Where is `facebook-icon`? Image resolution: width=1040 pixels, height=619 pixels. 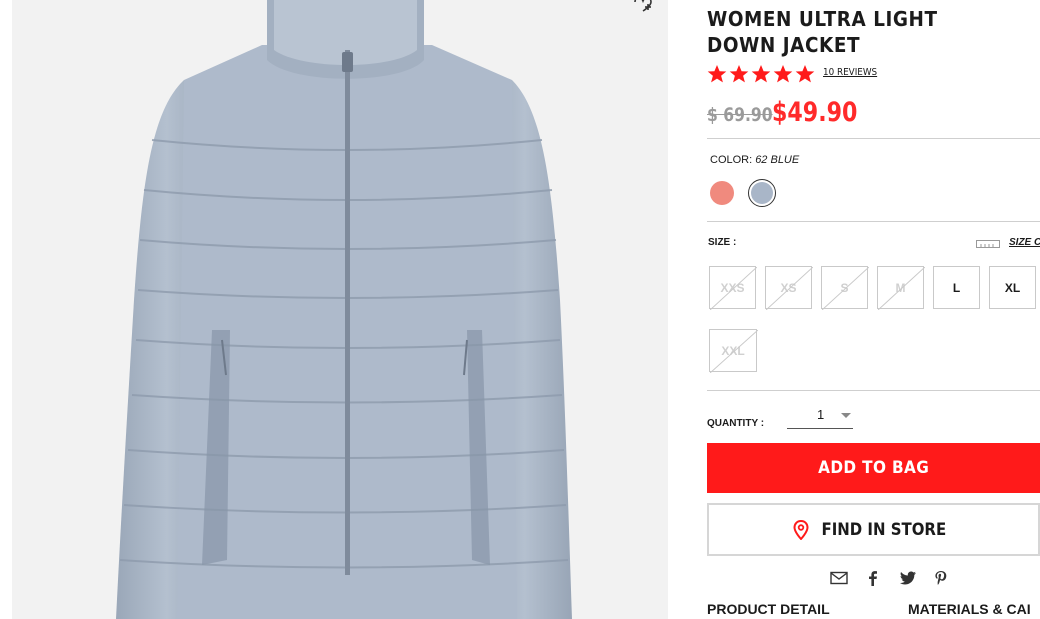 facebook-icon is located at coordinates (873, 578).